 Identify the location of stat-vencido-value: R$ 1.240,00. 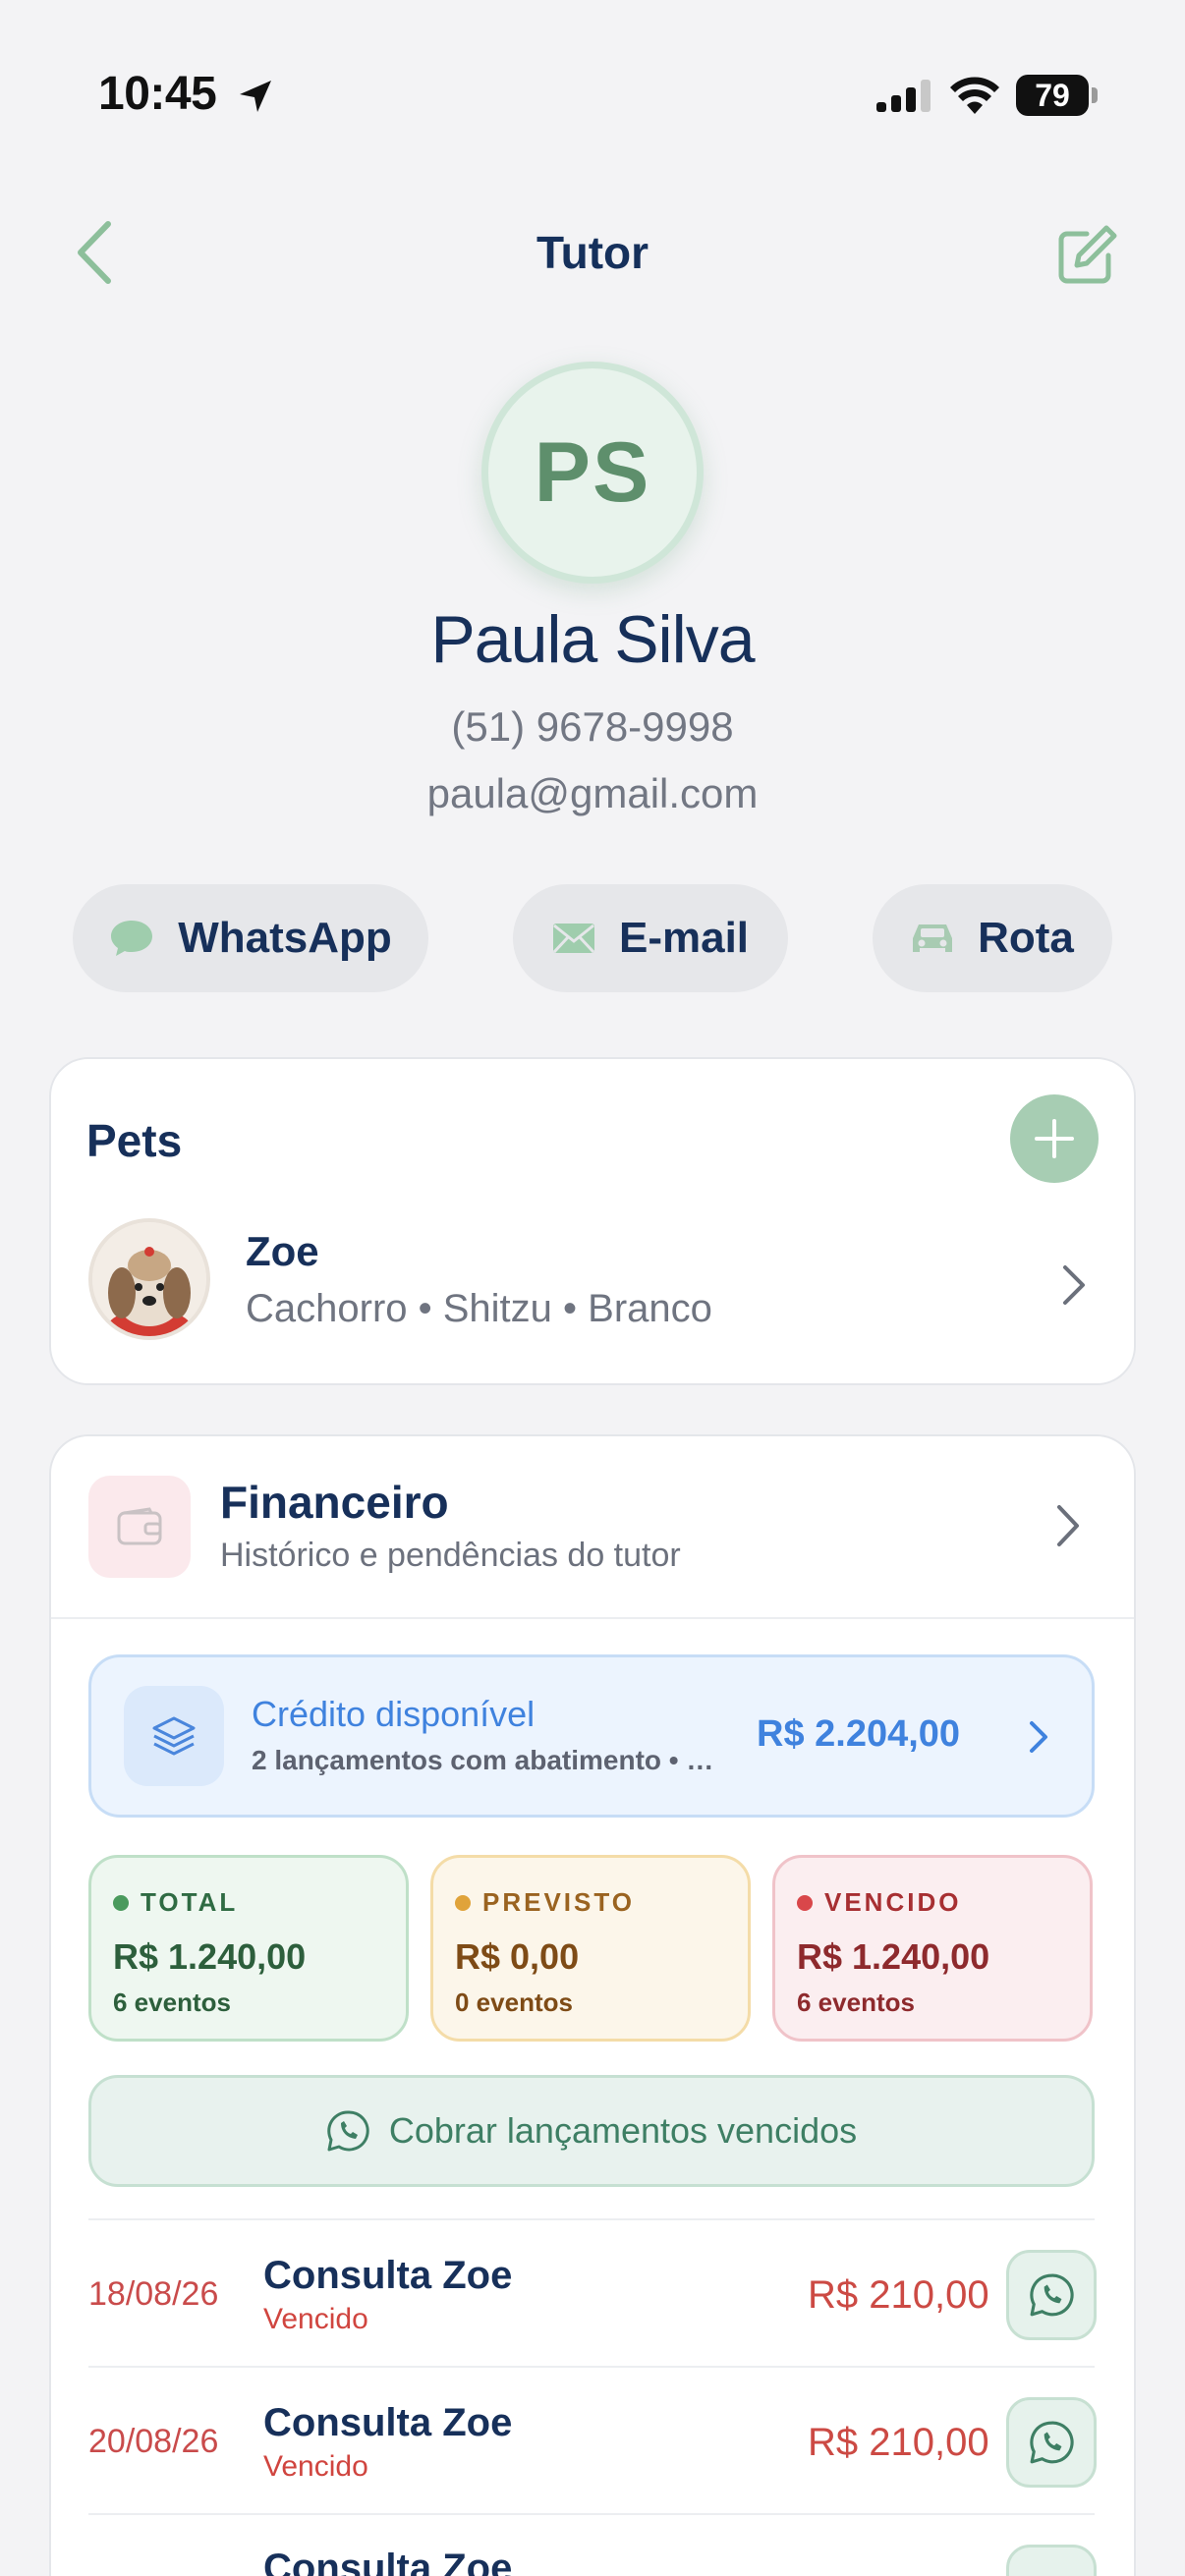
(894, 1956).